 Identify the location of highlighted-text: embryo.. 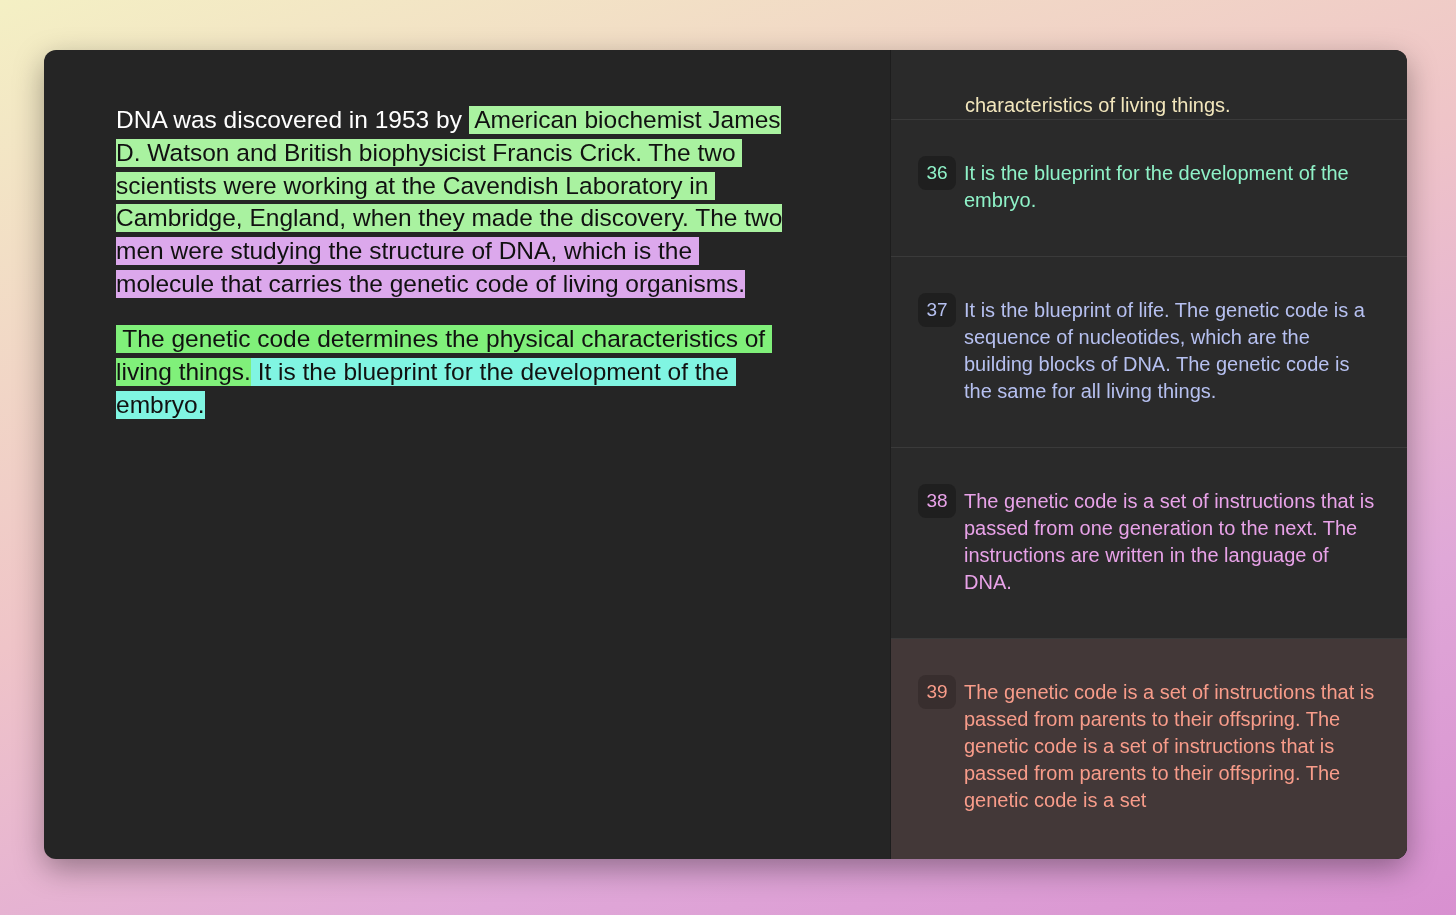
(160, 404).